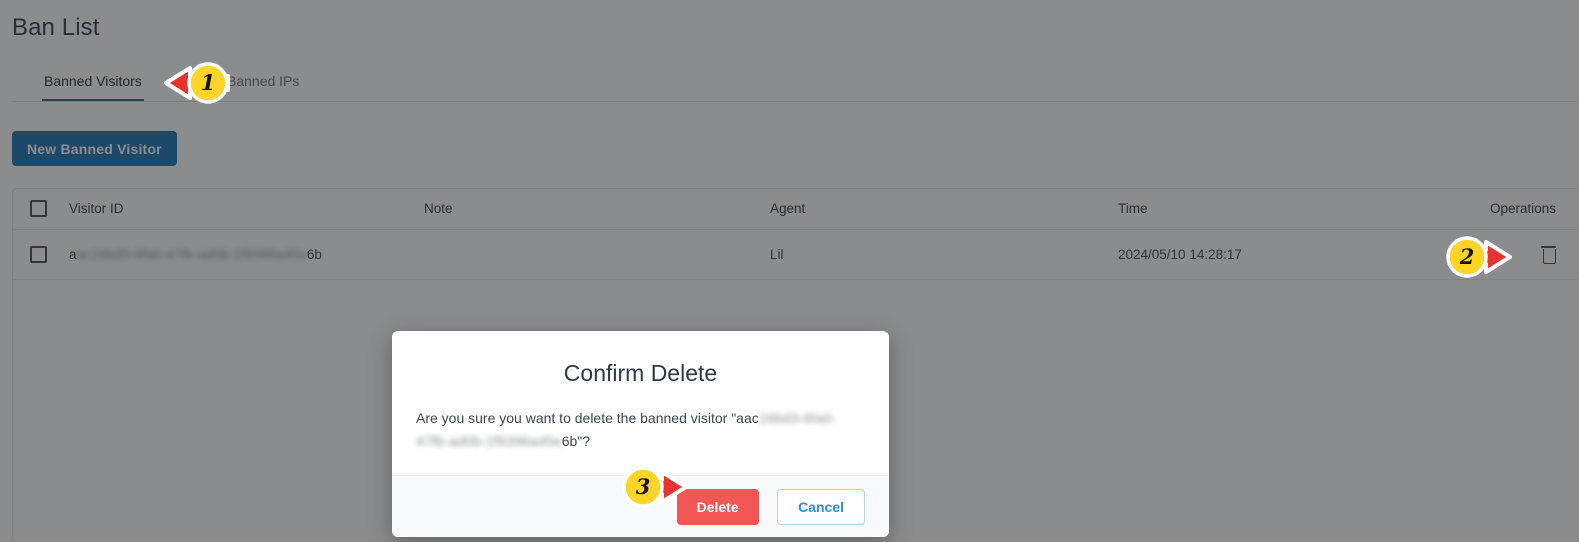  I want to click on annotation-number-3: 3, so click(643, 486).